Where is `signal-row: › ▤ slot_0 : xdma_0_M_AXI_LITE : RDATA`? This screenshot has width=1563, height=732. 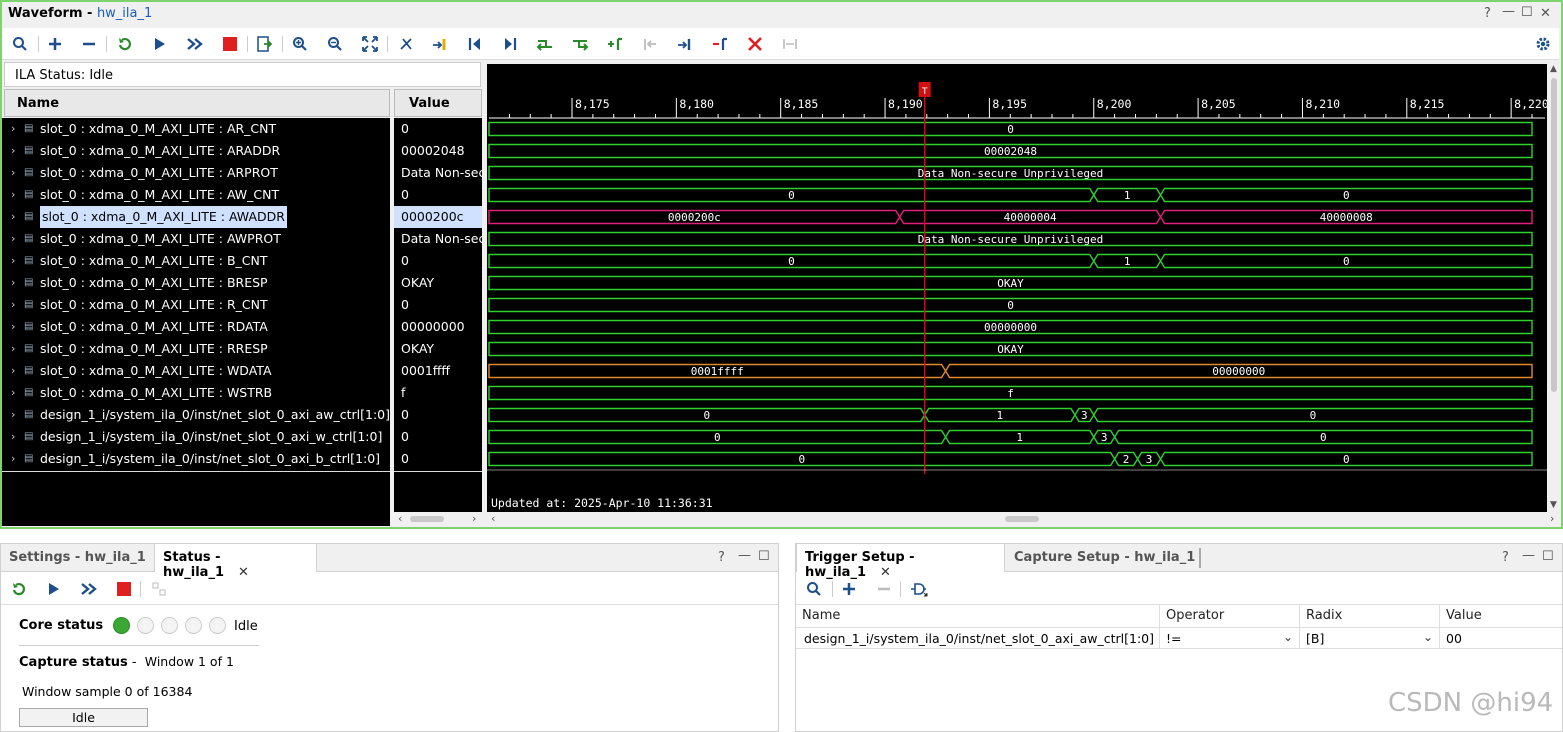
signal-row: › ▤ slot_0 : xdma_0_M_AXI_LITE : RDATA is located at coordinates (196, 327).